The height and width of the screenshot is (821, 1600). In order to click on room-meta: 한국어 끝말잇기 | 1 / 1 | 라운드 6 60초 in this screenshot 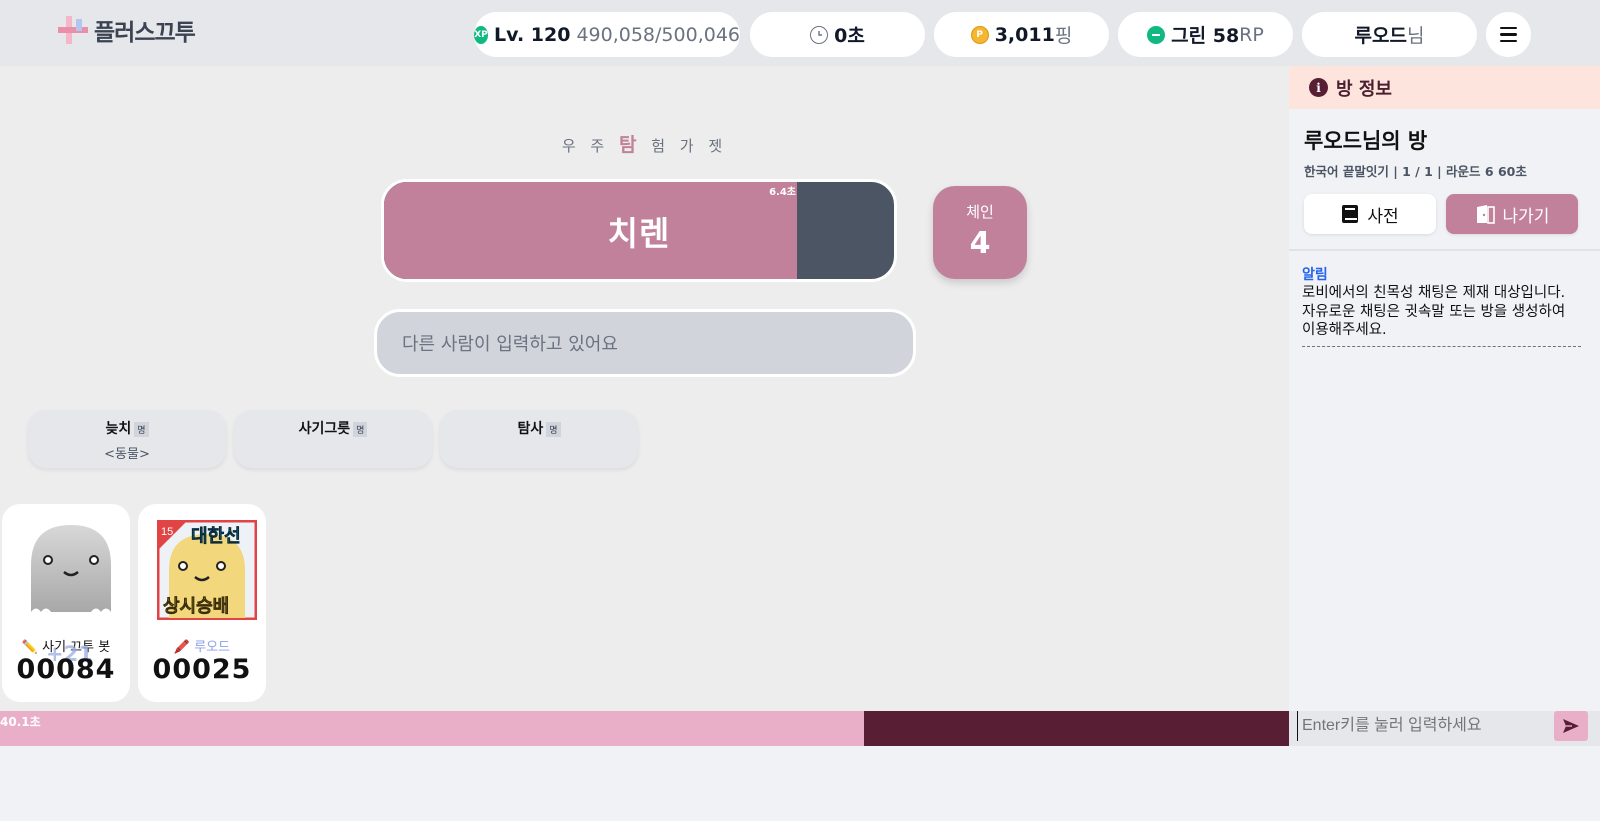, I will do `click(1415, 171)`.